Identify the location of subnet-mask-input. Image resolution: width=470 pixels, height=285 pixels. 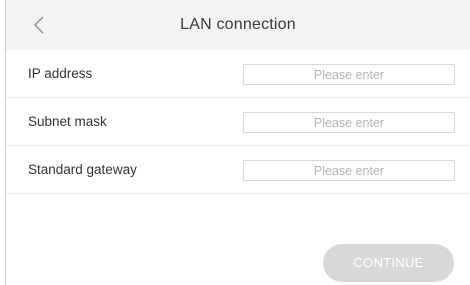
(349, 122).